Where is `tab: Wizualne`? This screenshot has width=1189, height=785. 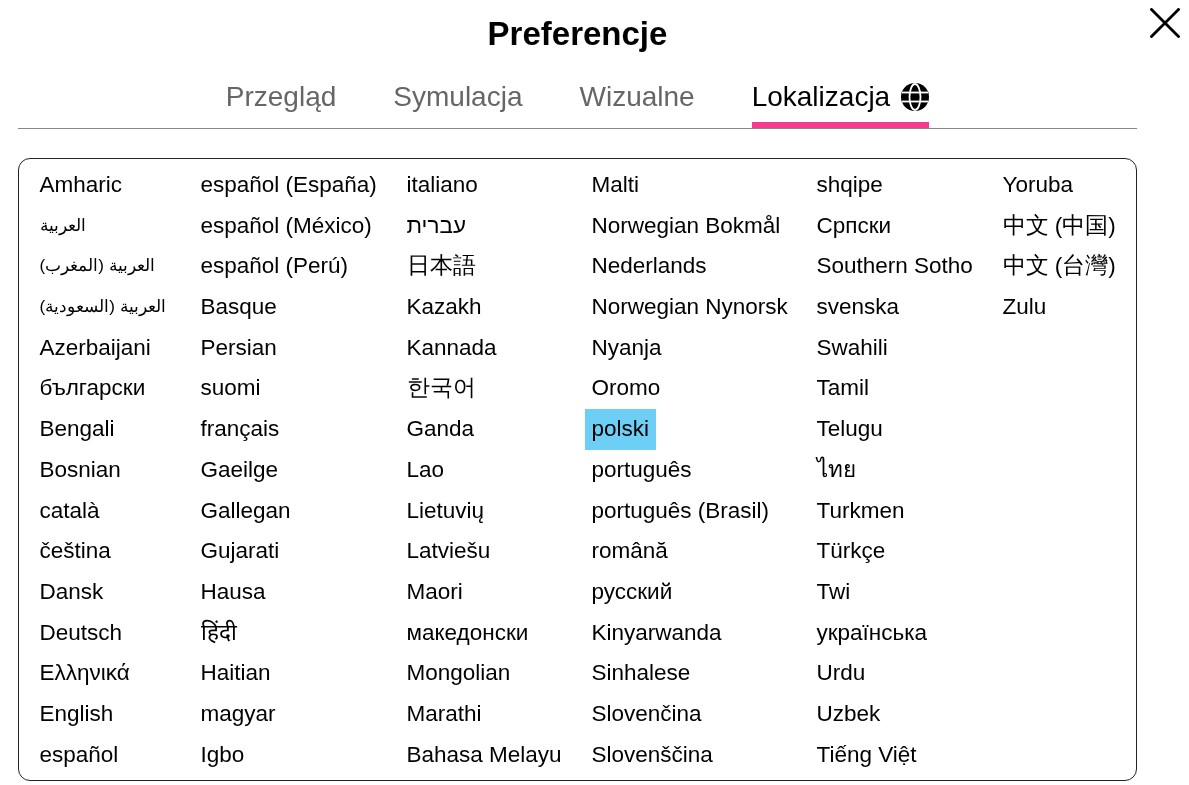 tab: Wizualne is located at coordinates (637, 104).